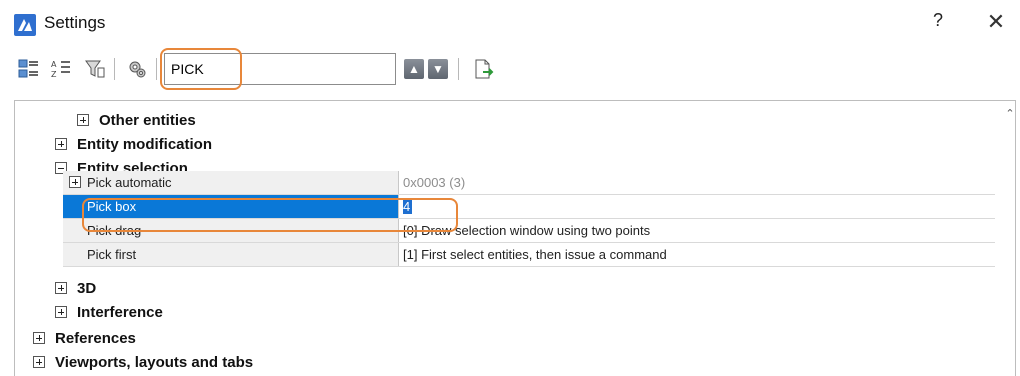  I want to click on property-name-cell: Pick automatic, so click(231, 182).